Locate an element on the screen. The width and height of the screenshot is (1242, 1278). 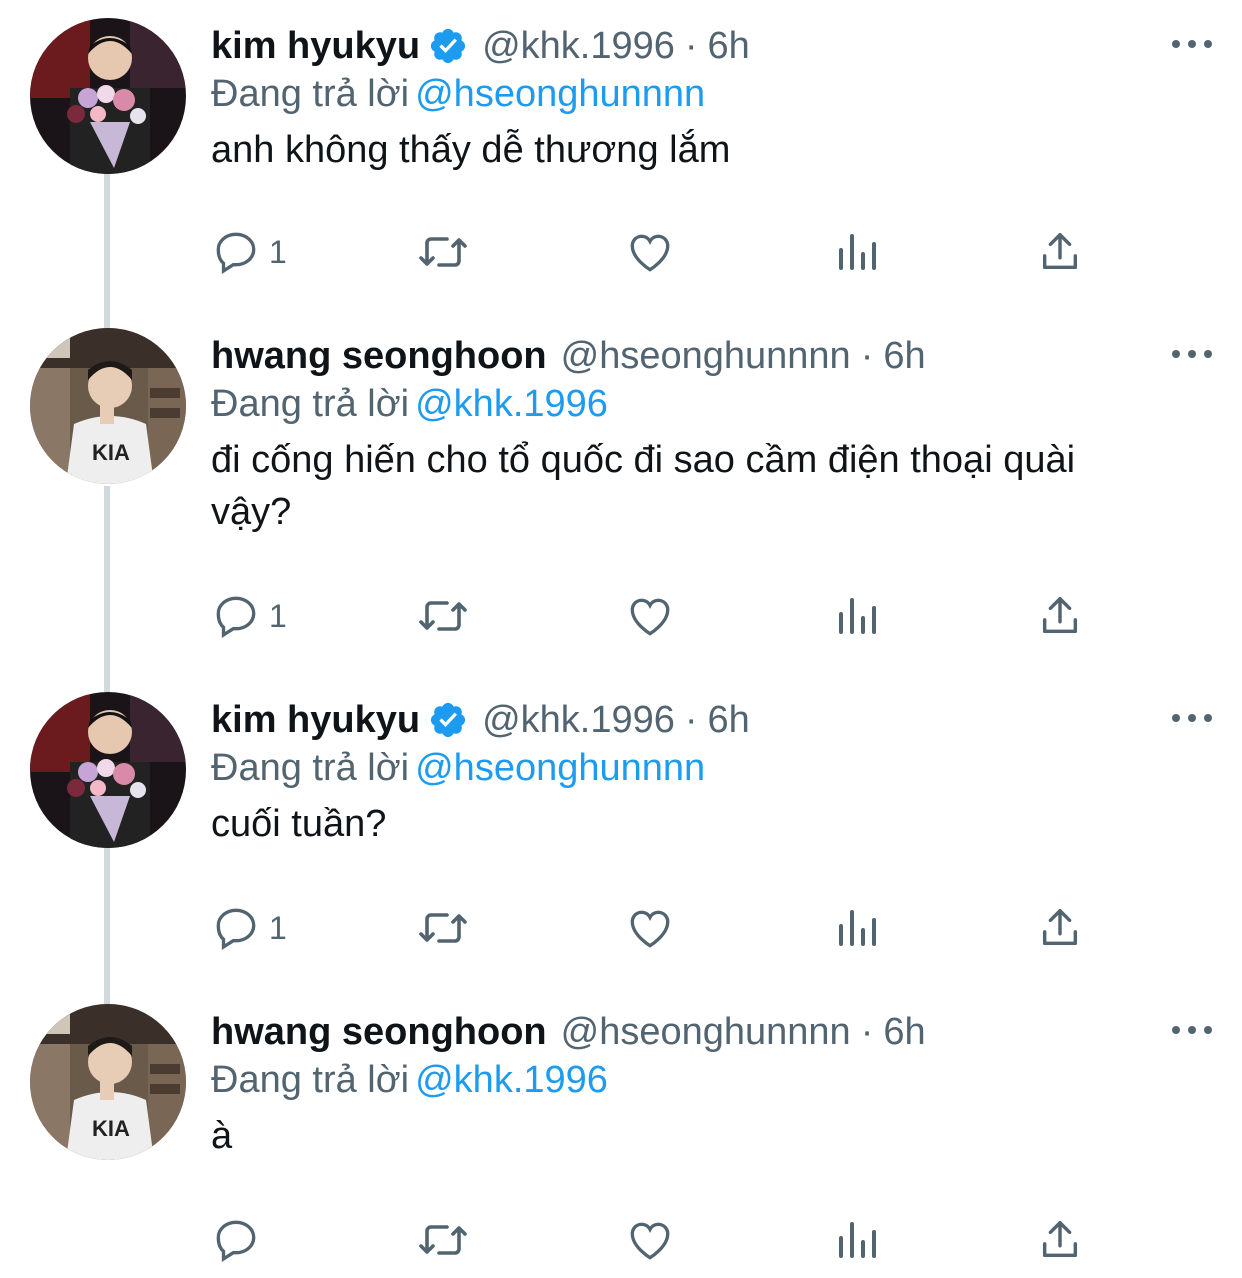
tweet-text: cuối tuần? is located at coordinates (299, 824).